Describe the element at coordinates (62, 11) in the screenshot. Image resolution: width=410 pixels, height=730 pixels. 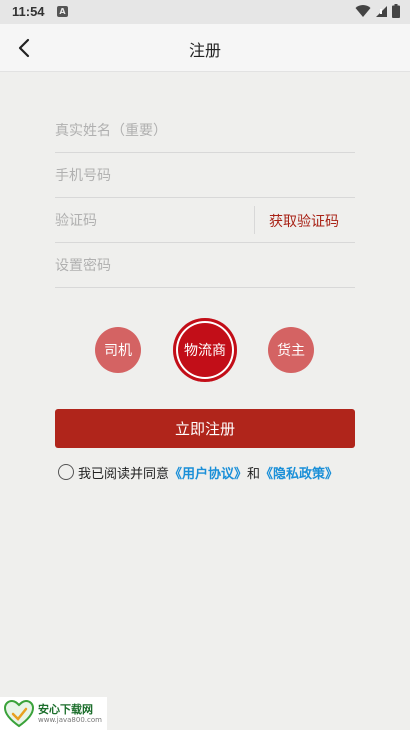
I see `notification-icon: A` at that location.